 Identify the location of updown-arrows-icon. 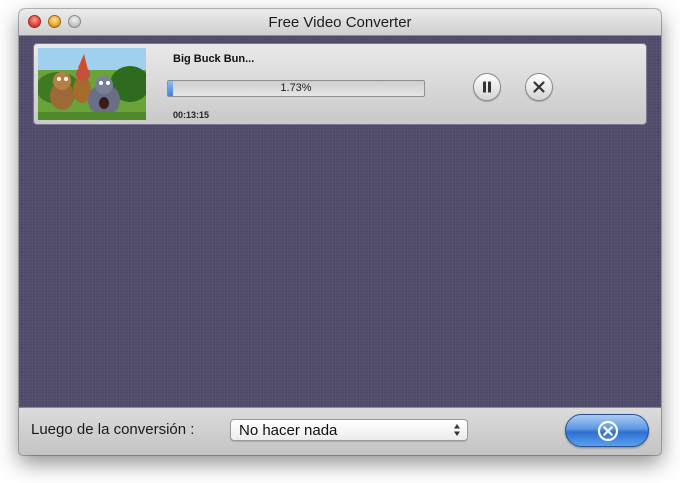
(457, 430).